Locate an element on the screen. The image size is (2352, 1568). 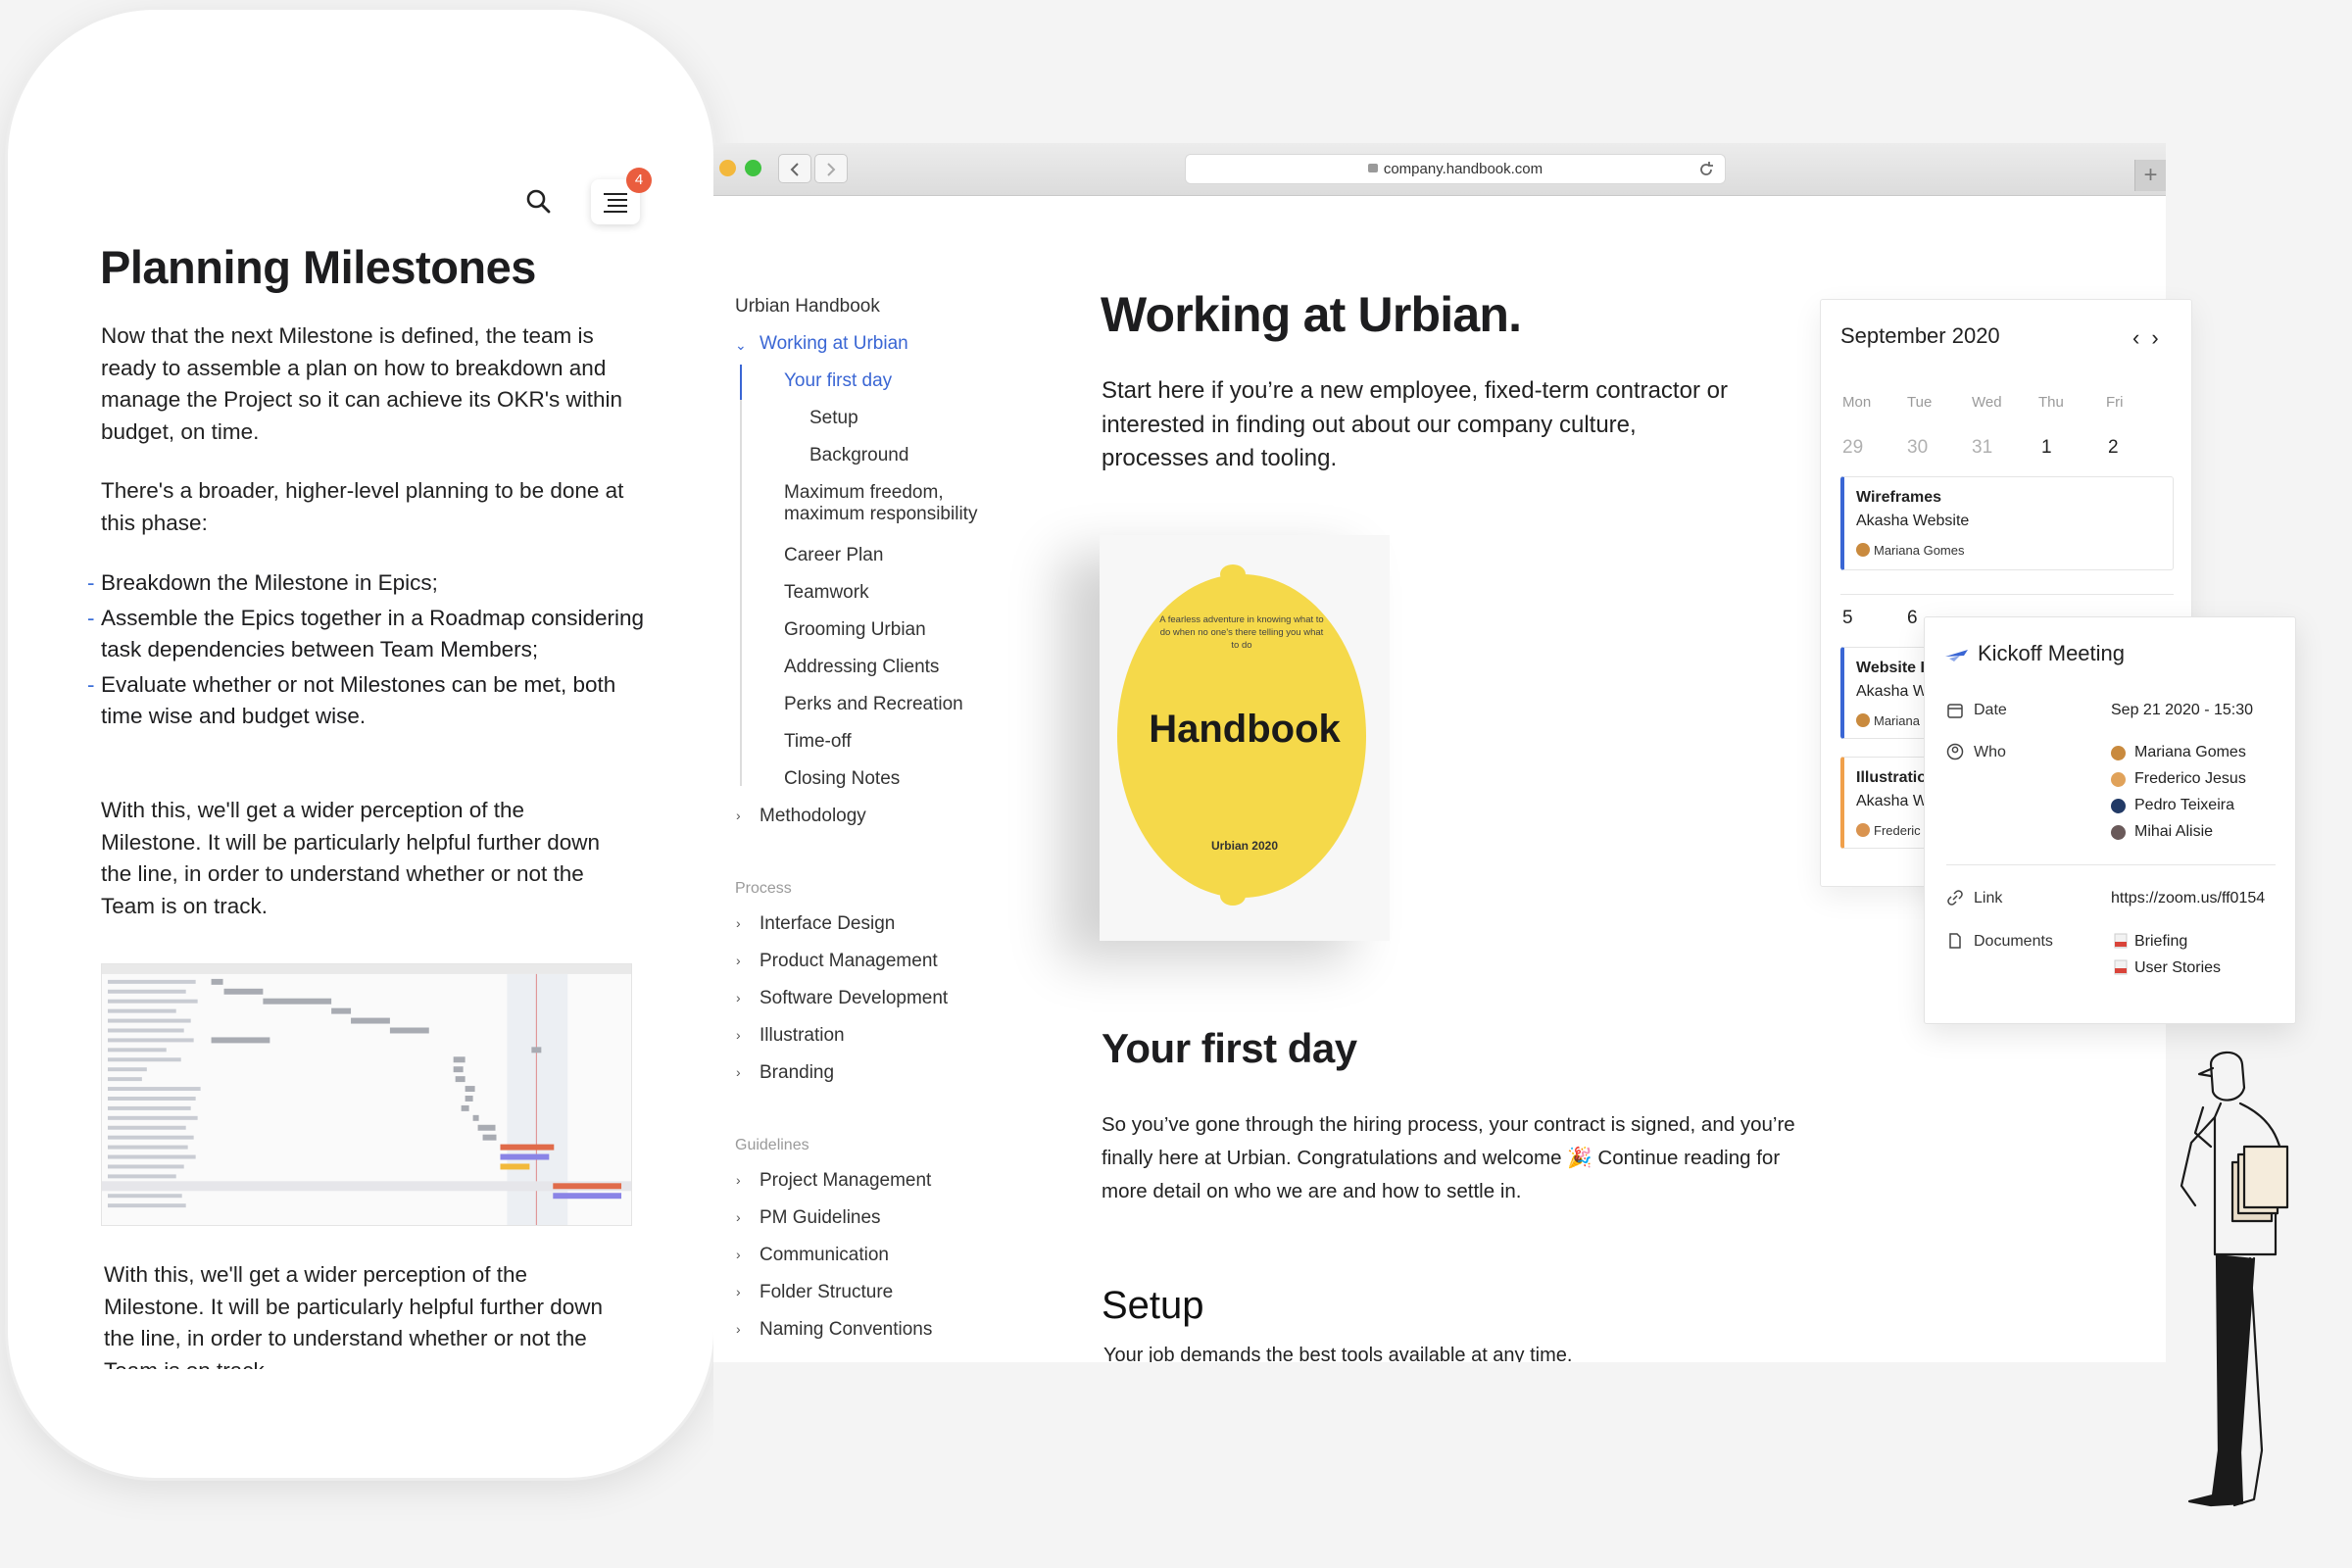
sidebar-item-illustration: Illustration is located at coordinates (802, 1036).